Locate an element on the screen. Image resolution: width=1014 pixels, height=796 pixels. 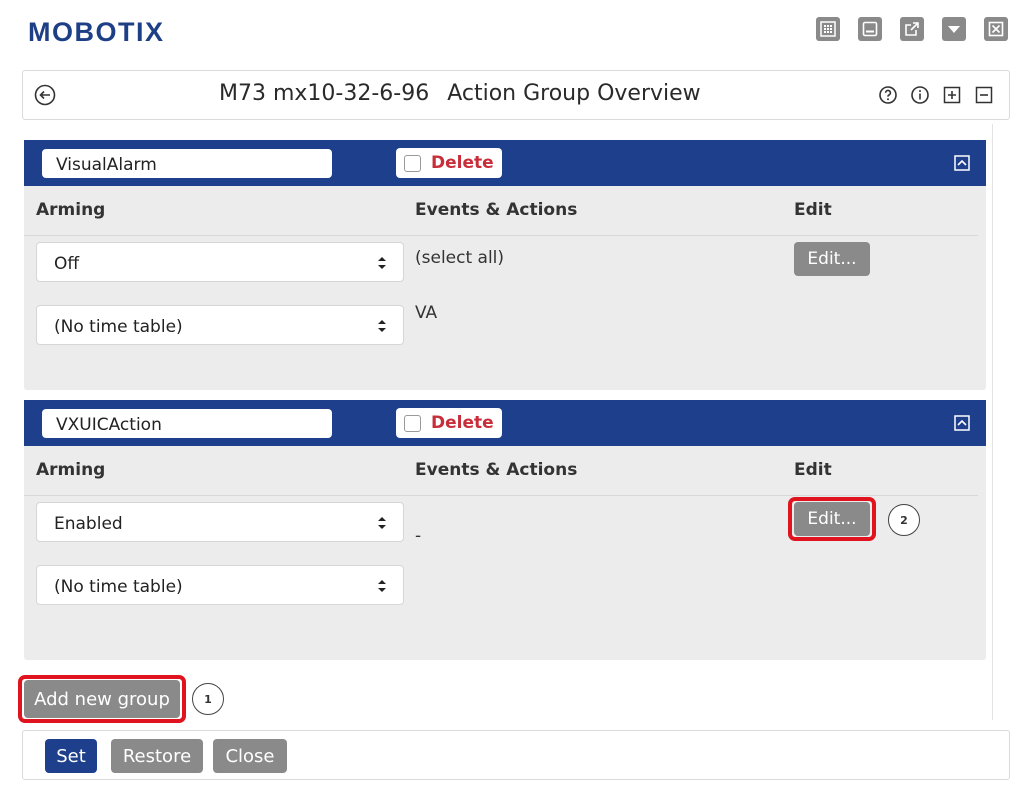
events-list-item: (select all) is located at coordinates (459, 258).